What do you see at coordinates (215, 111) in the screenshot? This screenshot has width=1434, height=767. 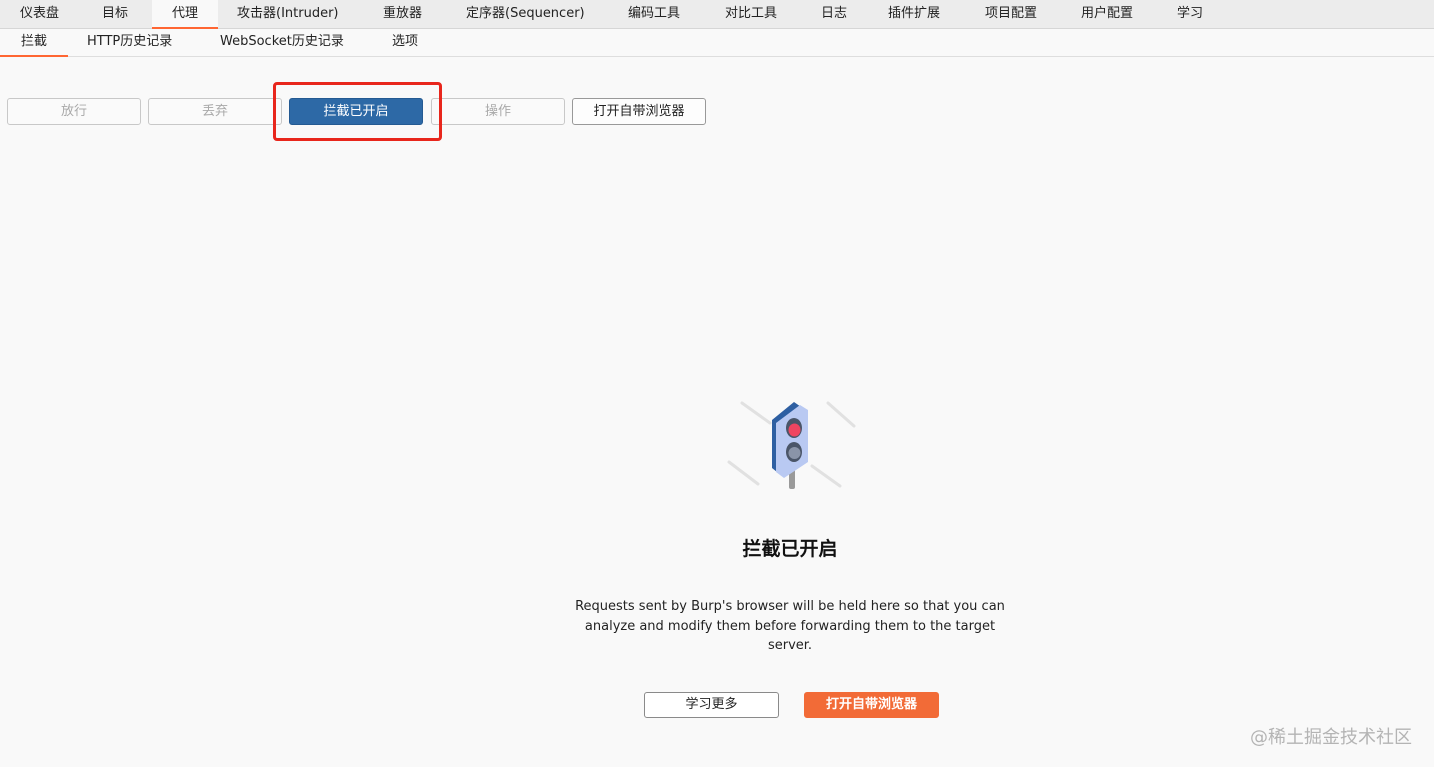 I see `drop-button: 丢弃` at bounding box center [215, 111].